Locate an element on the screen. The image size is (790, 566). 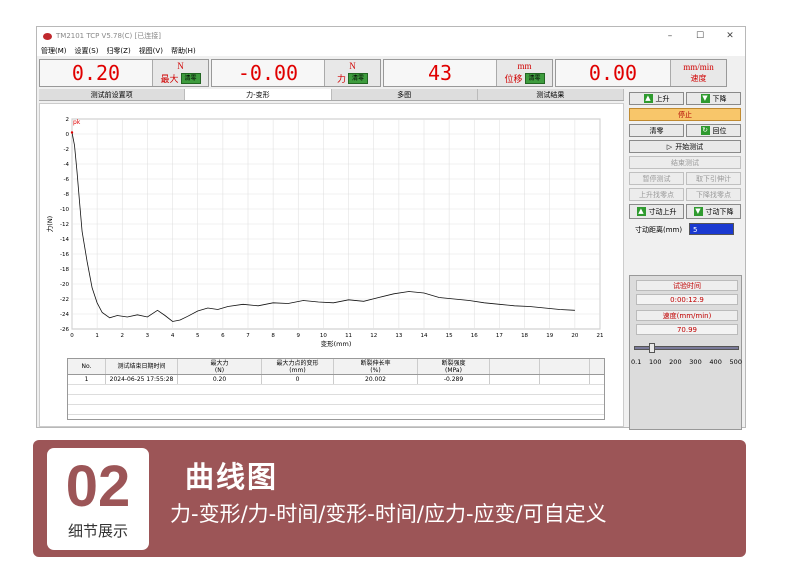
displacement-label: 位移 is located at coordinates (513, 80).